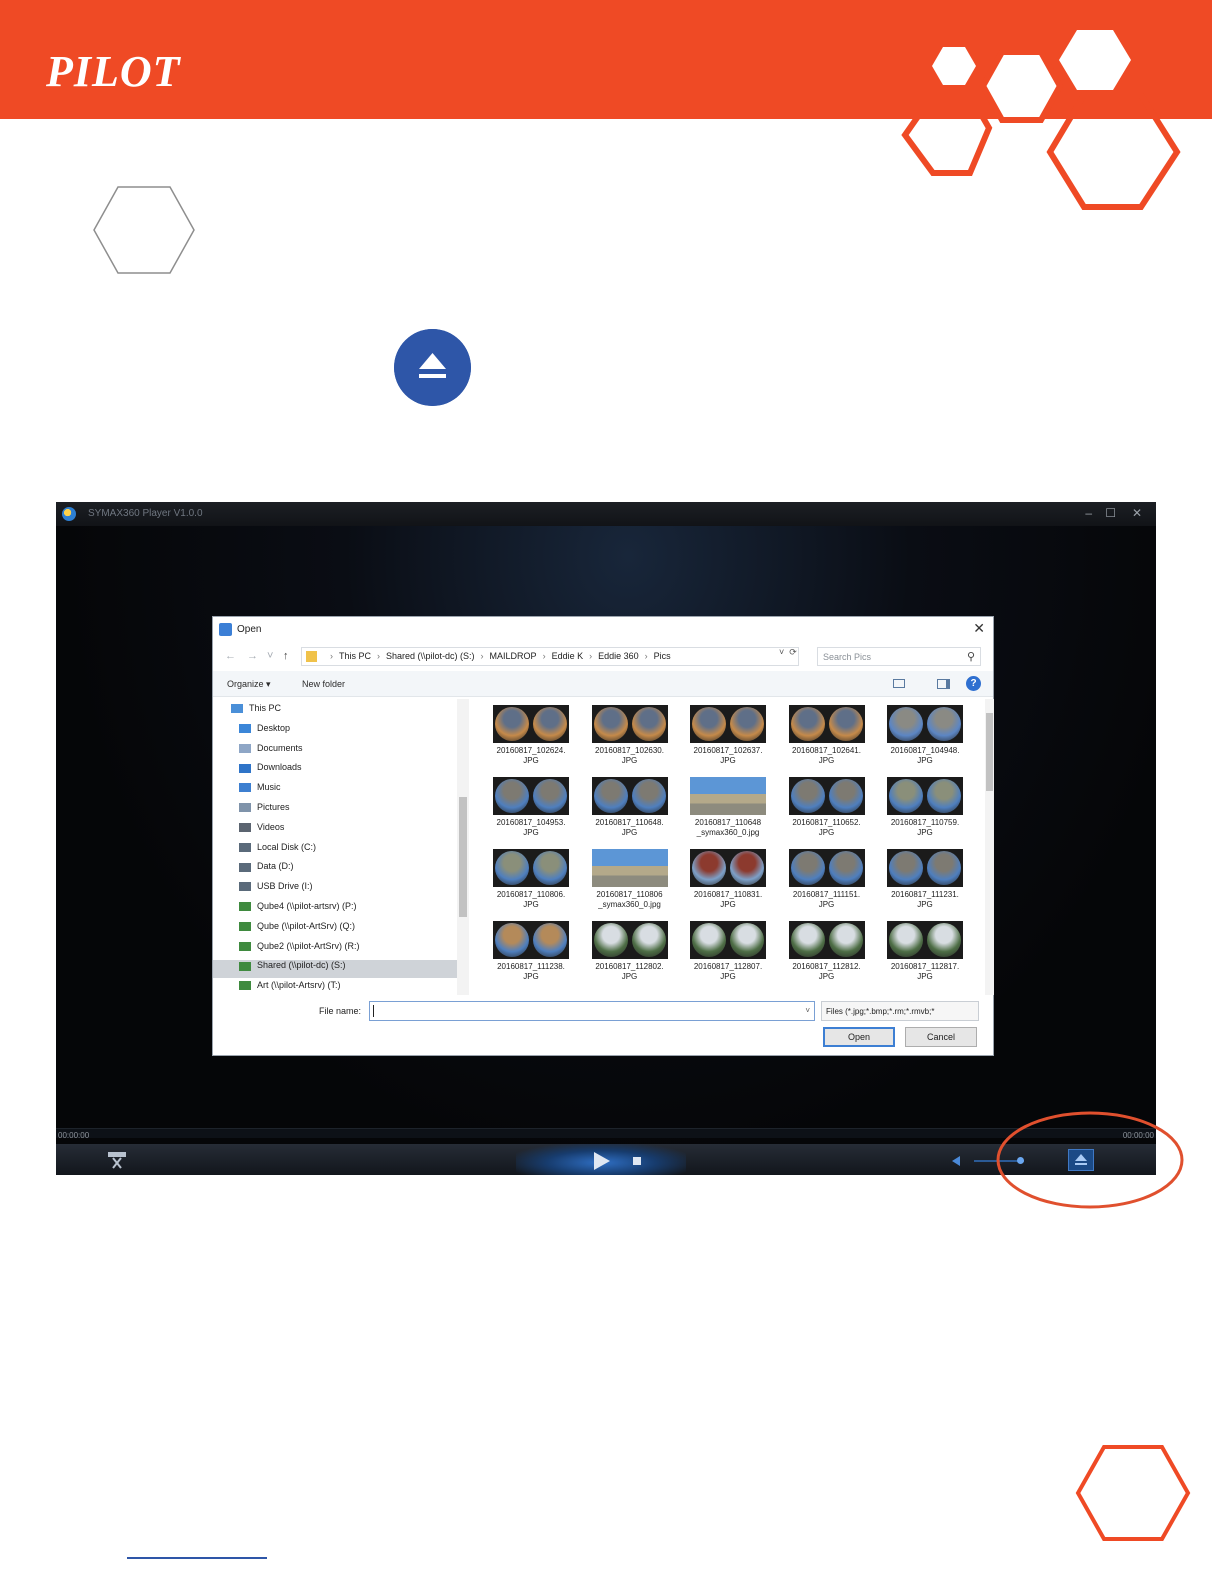  Describe the element at coordinates (827, 880) in the screenshot. I see `file-item: 20160817_111151. JPG` at that location.